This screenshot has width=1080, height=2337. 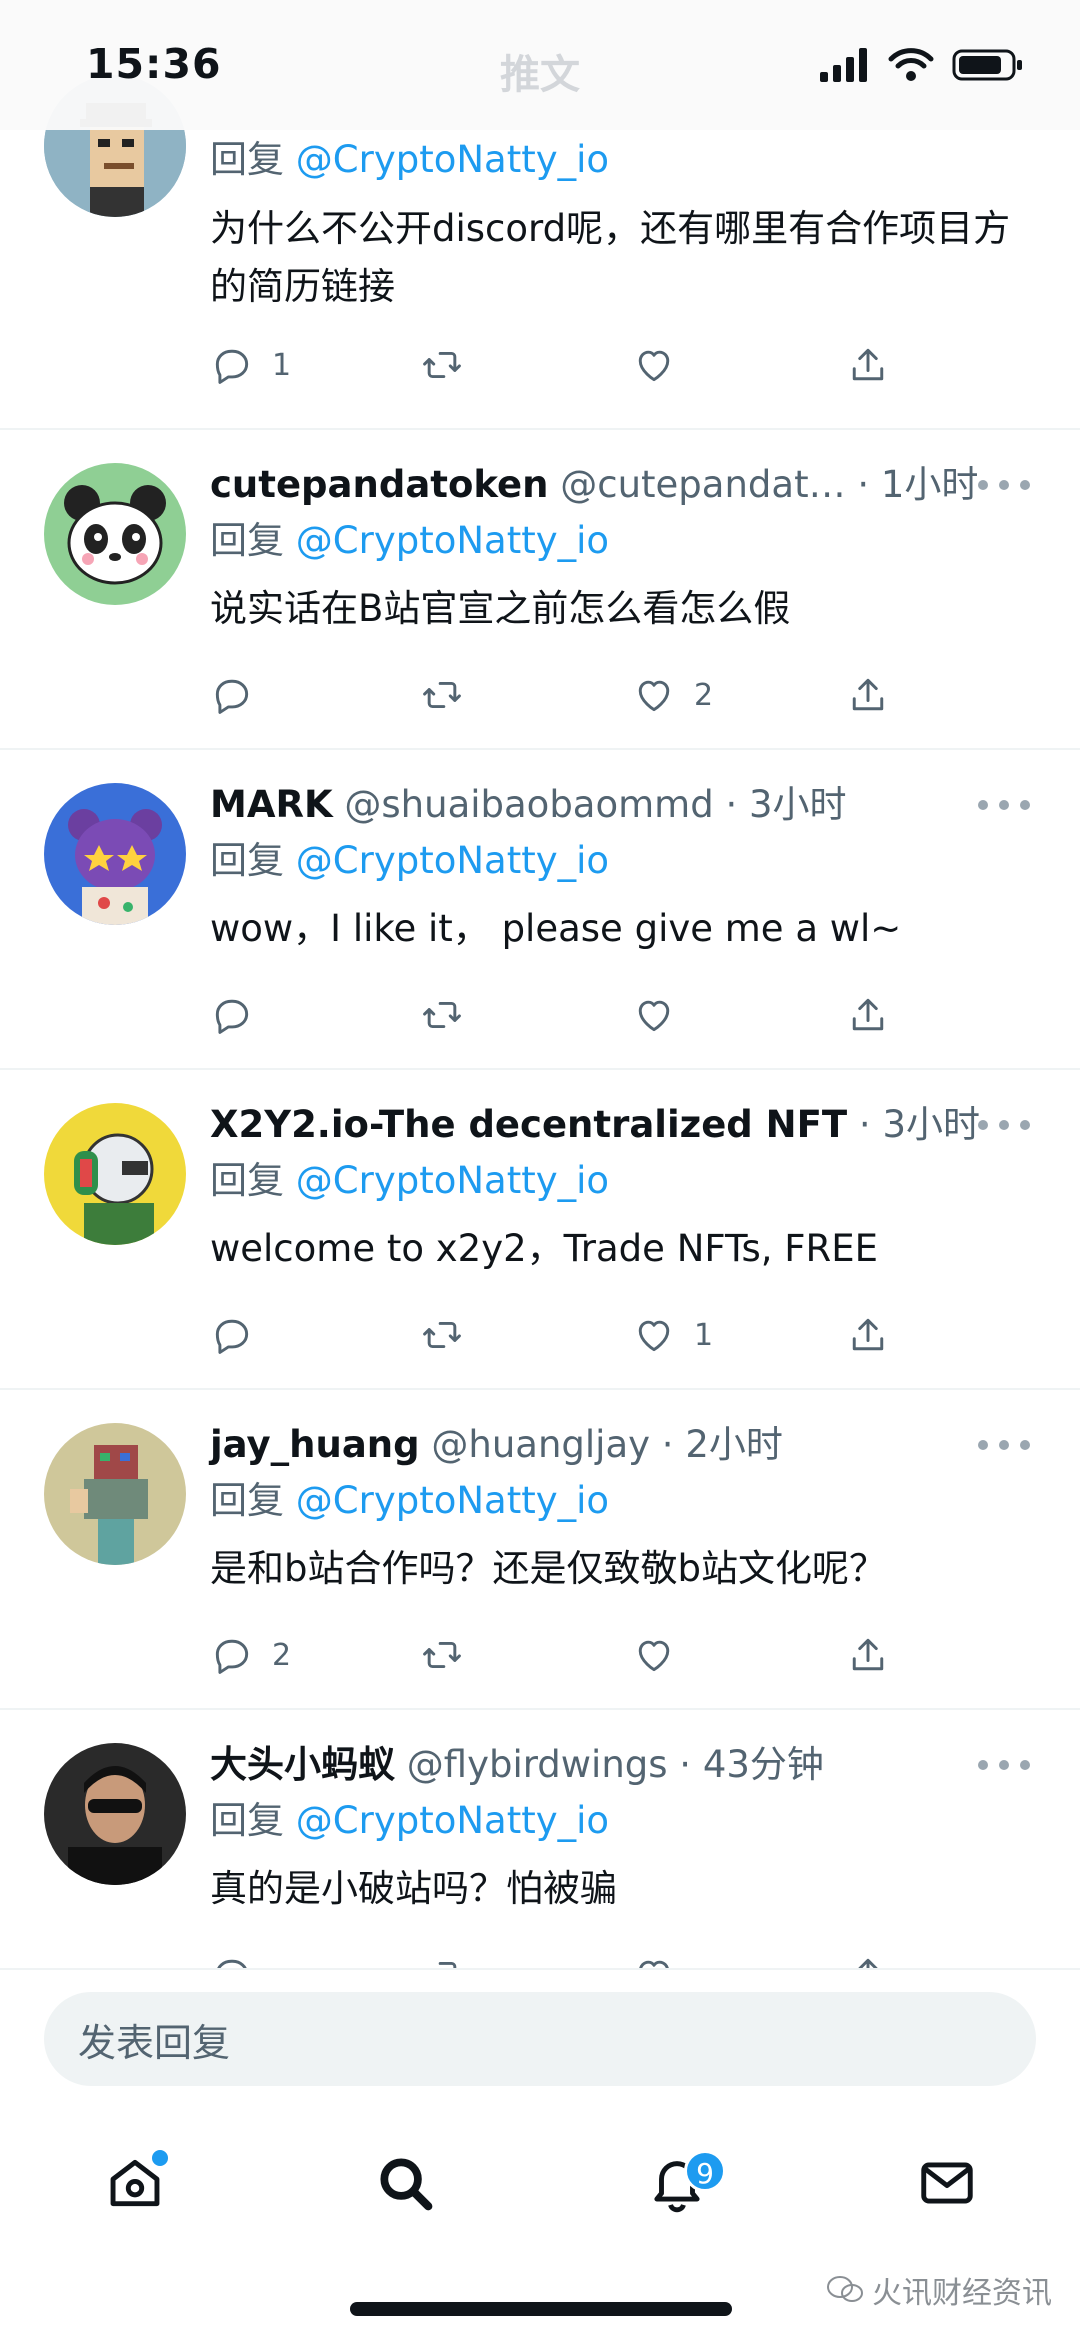 I want to click on reply-compose-bar: 发表回复, so click(x=540, y=2038).